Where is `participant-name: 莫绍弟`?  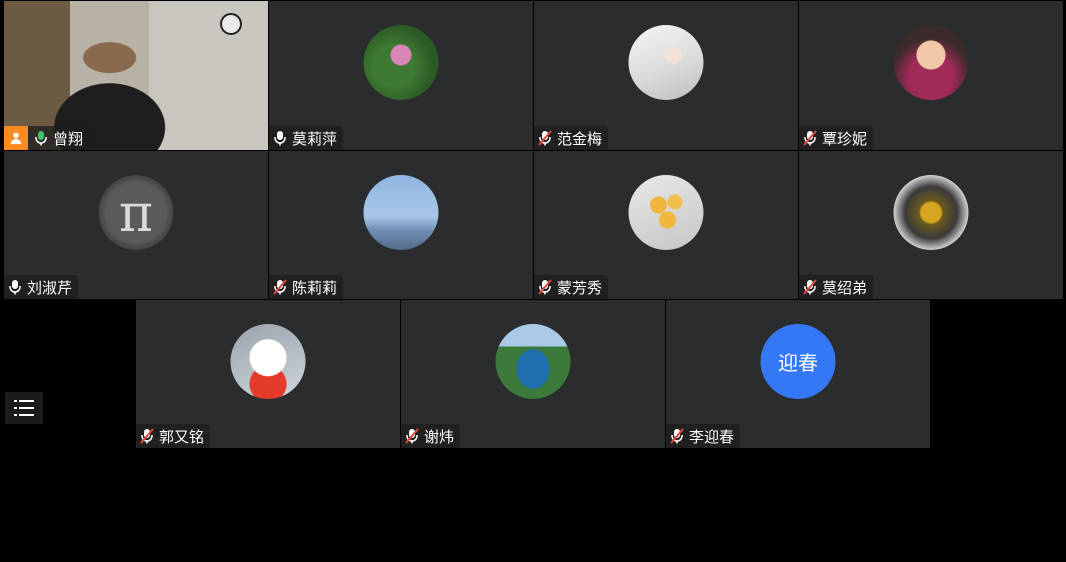 participant-name: 莫绍弟 is located at coordinates (845, 287).